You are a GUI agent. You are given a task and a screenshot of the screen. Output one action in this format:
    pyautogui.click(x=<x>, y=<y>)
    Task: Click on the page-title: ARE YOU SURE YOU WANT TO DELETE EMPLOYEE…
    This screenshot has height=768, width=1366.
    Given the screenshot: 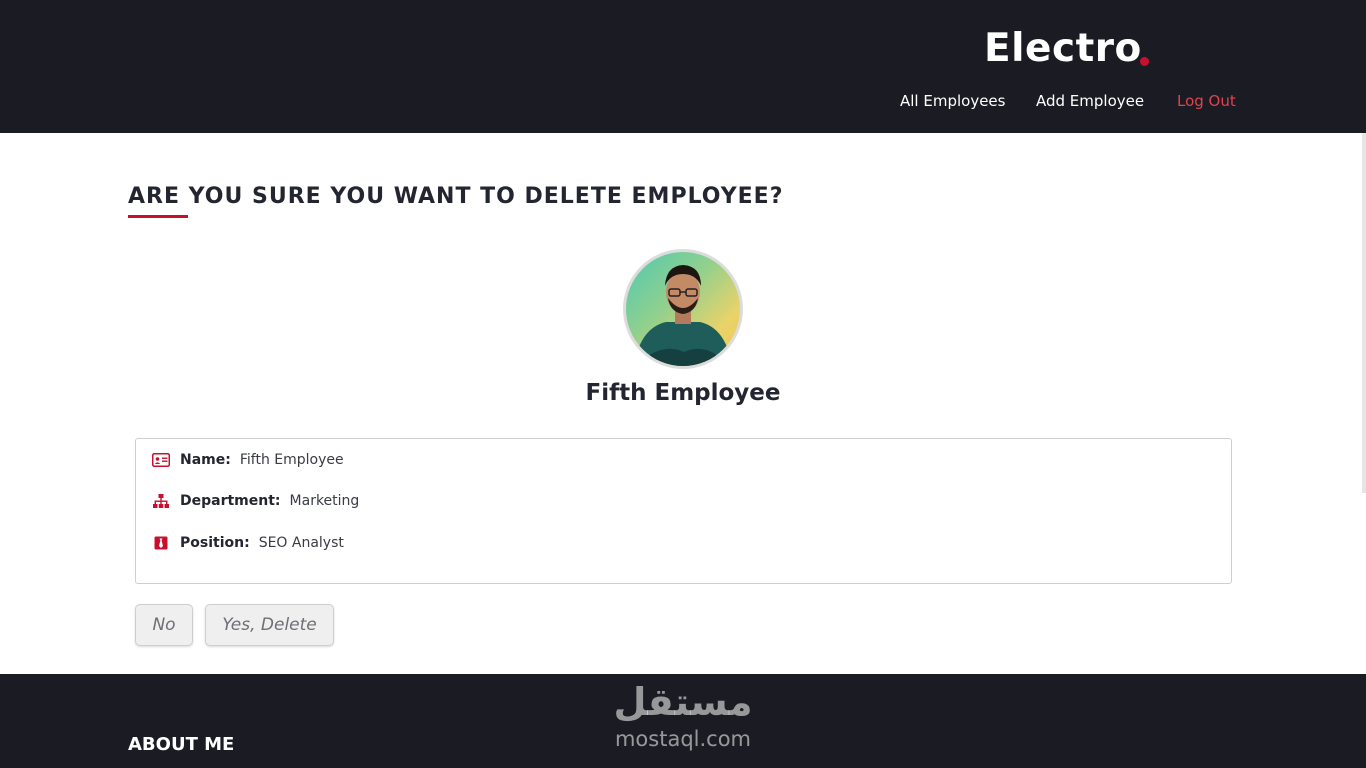 What is the action you would take?
    pyautogui.click(x=456, y=196)
    